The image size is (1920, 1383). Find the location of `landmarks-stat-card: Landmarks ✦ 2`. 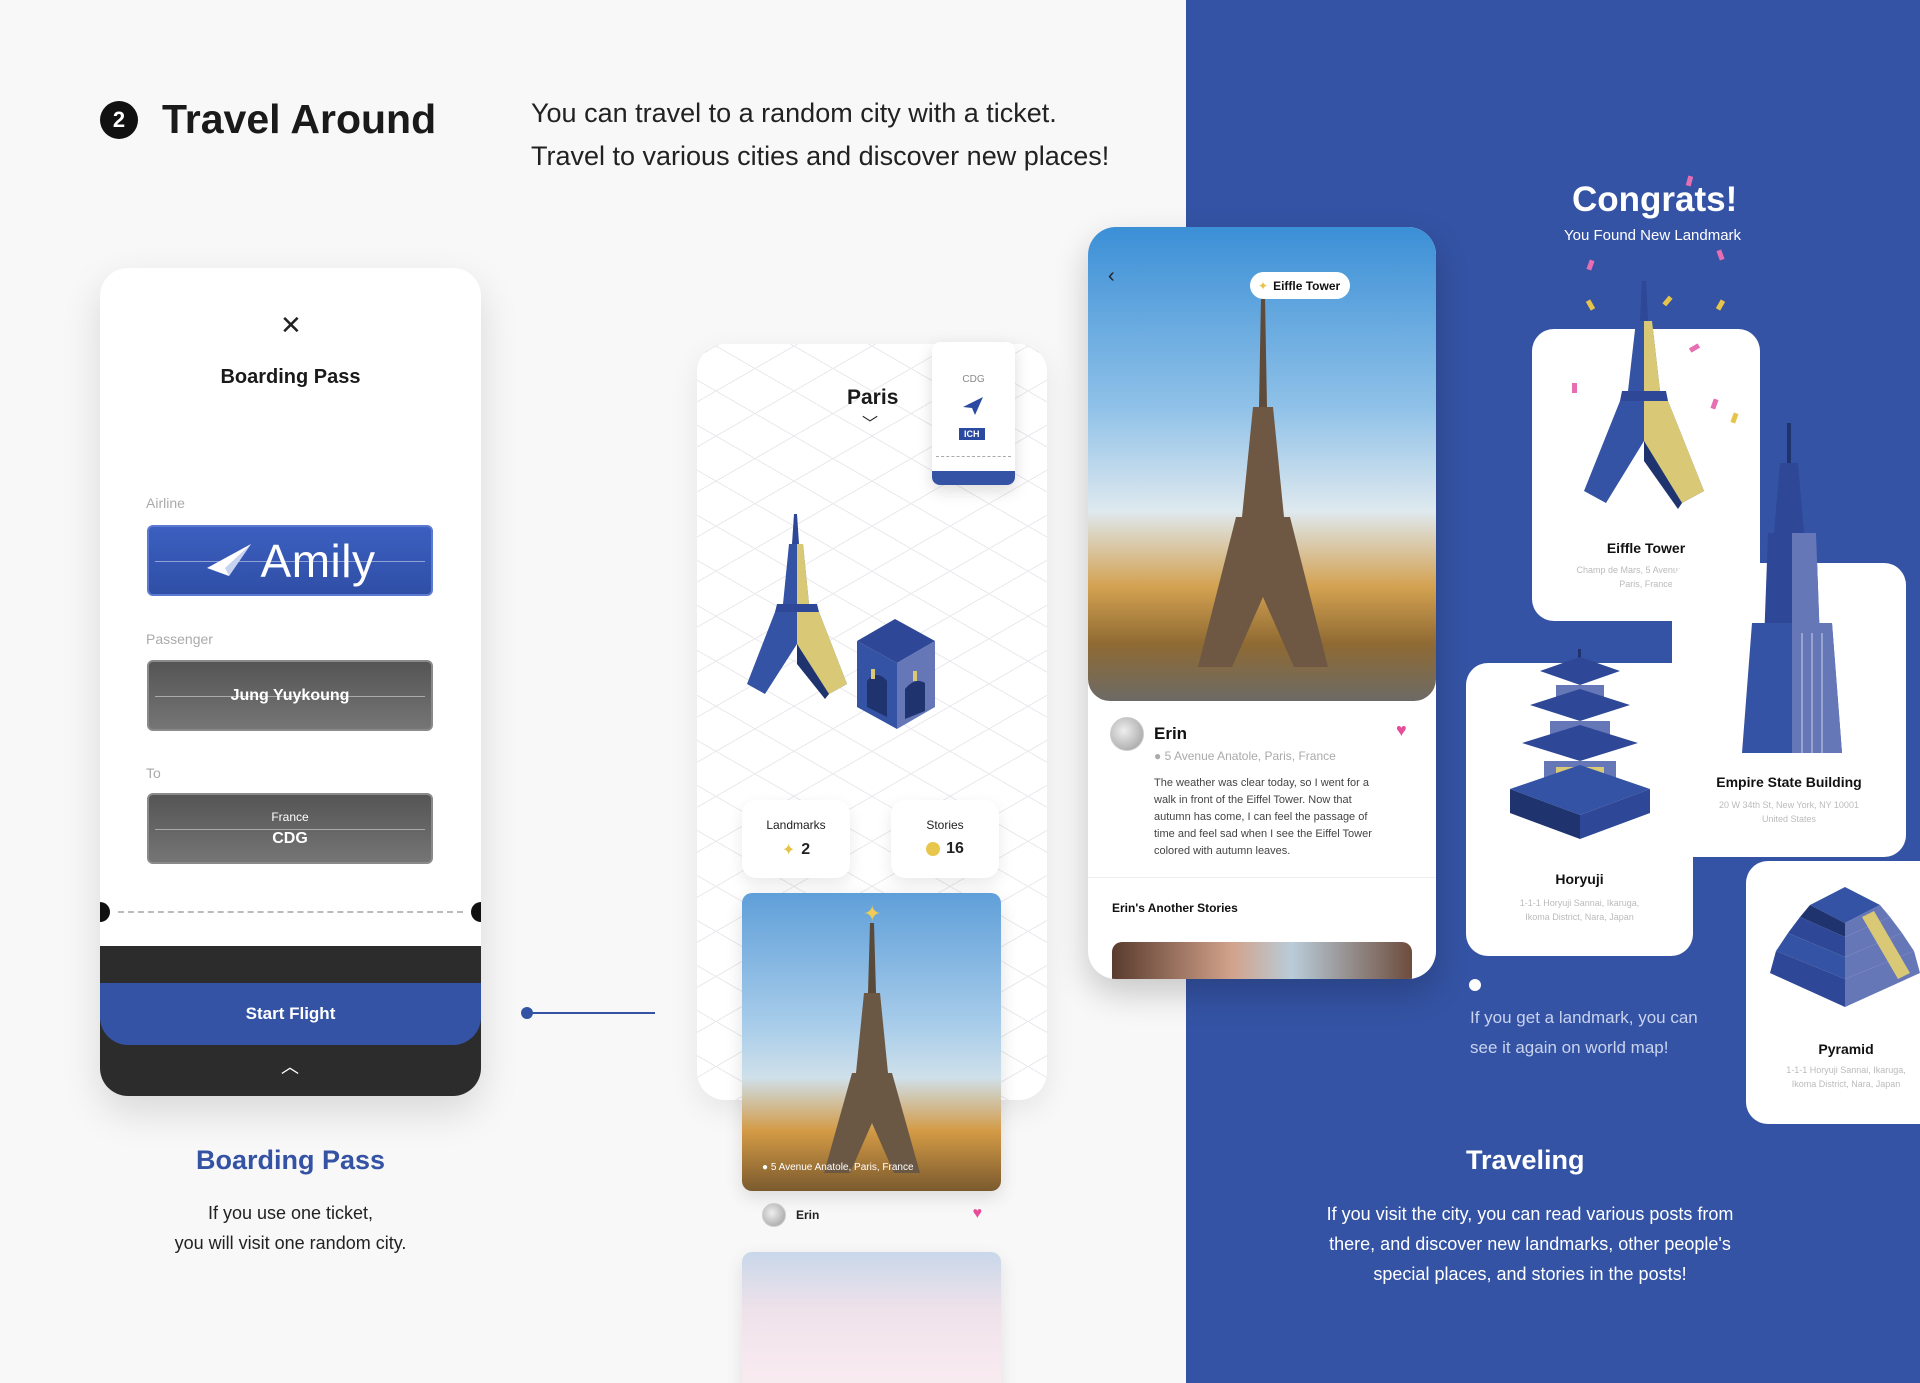

landmarks-stat-card: Landmarks ✦ 2 is located at coordinates (796, 839).